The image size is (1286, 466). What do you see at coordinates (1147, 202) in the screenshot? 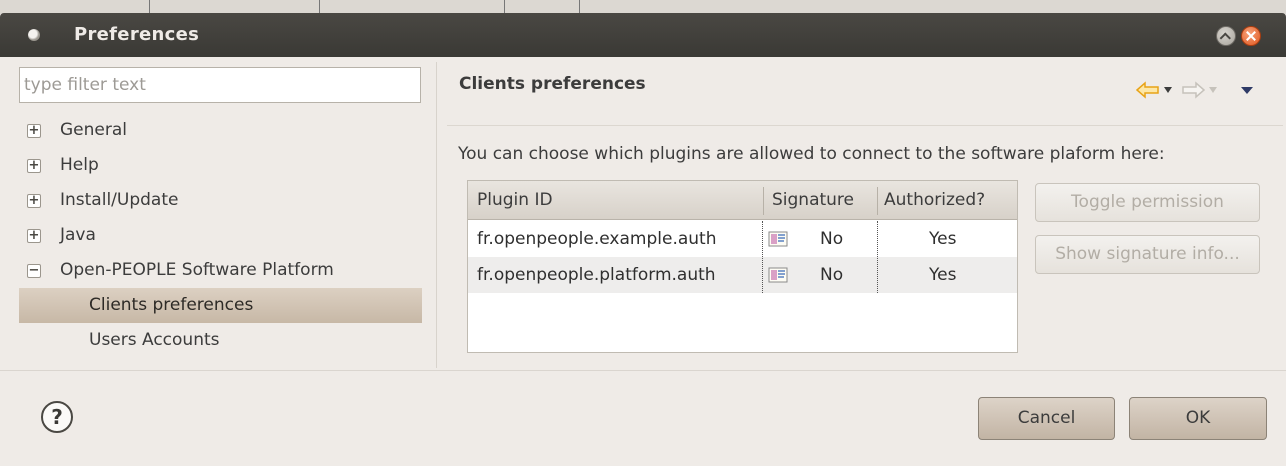
I see `toggle-permission-button: Toggle permission` at bounding box center [1147, 202].